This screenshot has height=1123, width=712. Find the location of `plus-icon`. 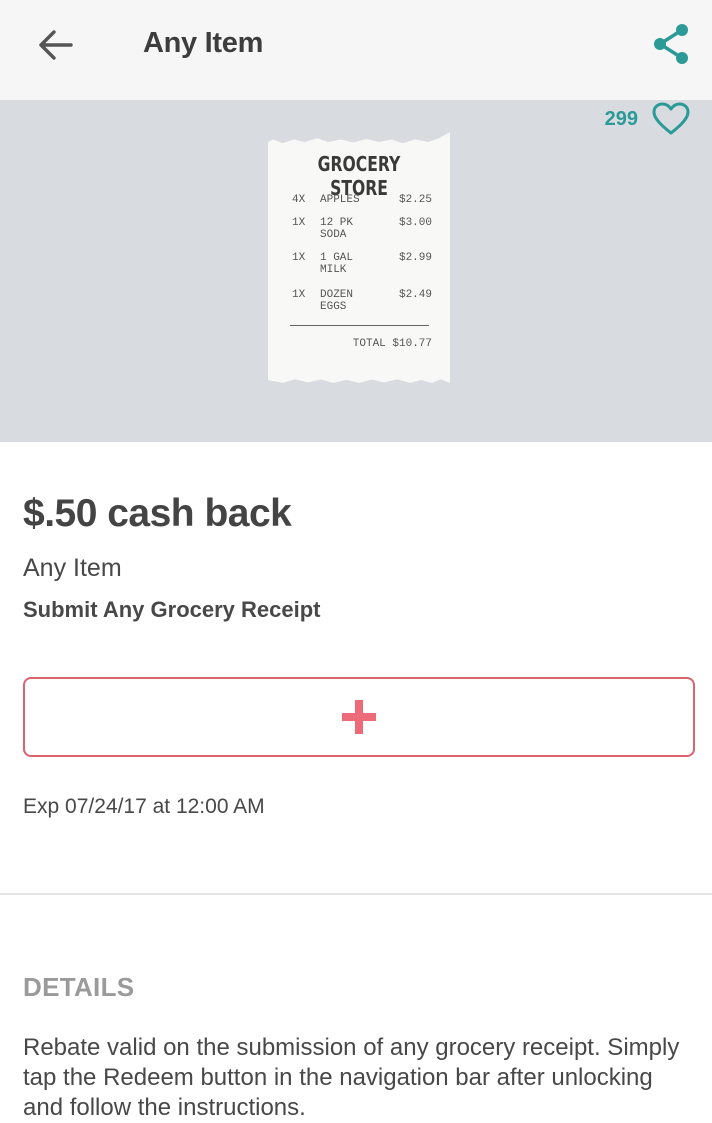

plus-icon is located at coordinates (359, 717).